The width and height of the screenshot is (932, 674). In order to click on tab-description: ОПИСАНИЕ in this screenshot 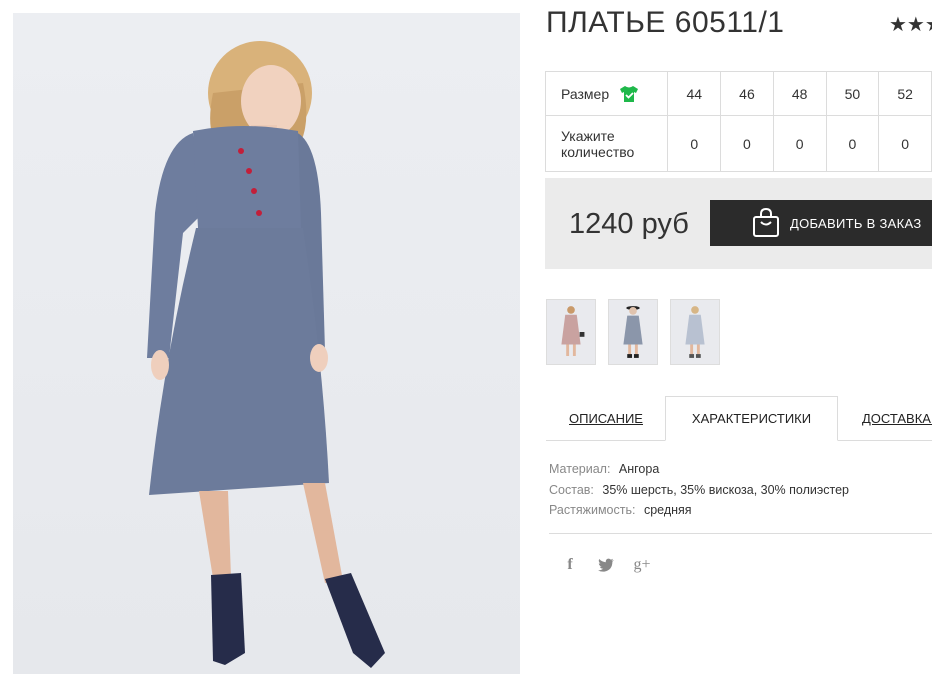, I will do `click(606, 418)`.